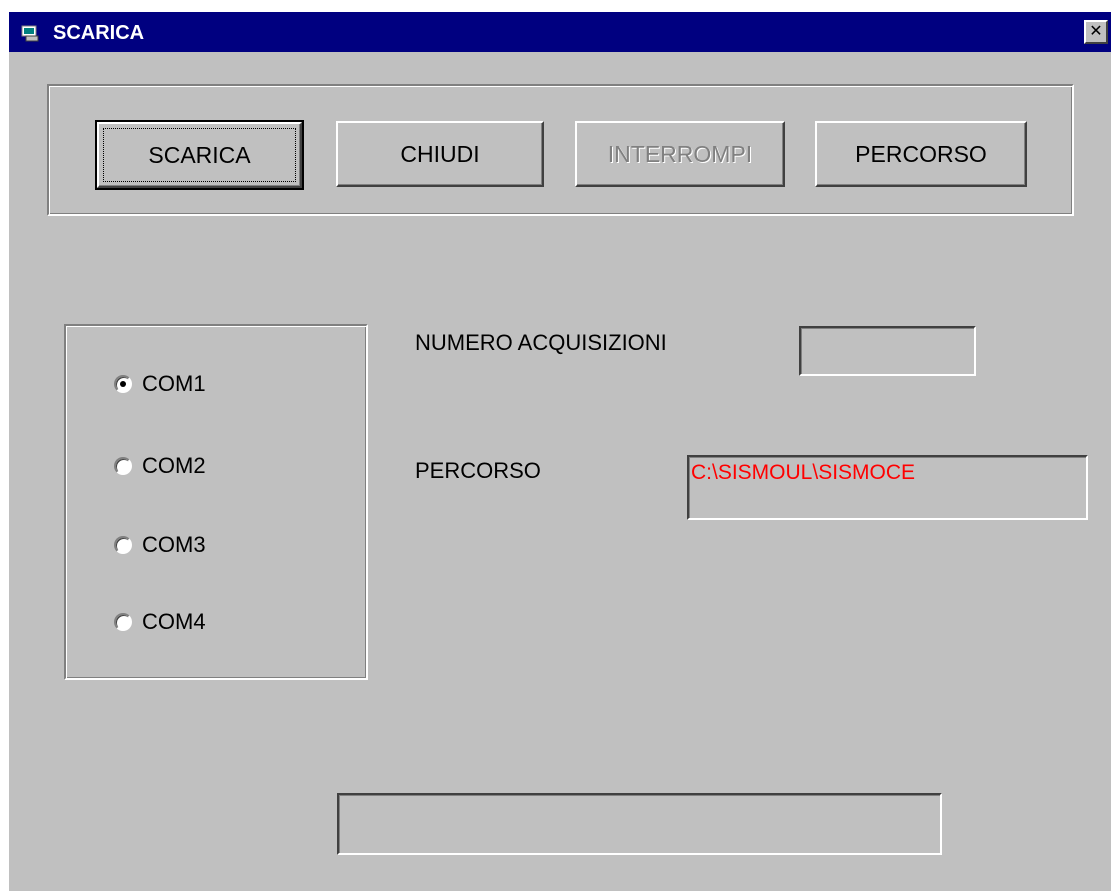 The image size is (1111, 891). I want to click on focus-rect, so click(199, 155).